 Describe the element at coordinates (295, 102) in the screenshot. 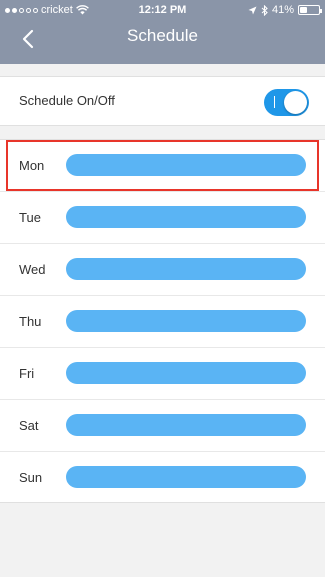

I see `switch-knob` at that location.